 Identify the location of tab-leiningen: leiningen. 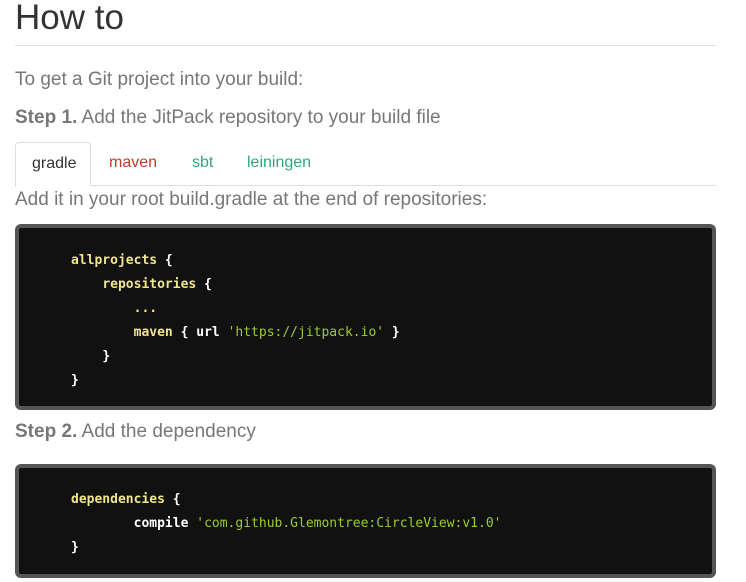
(279, 164).